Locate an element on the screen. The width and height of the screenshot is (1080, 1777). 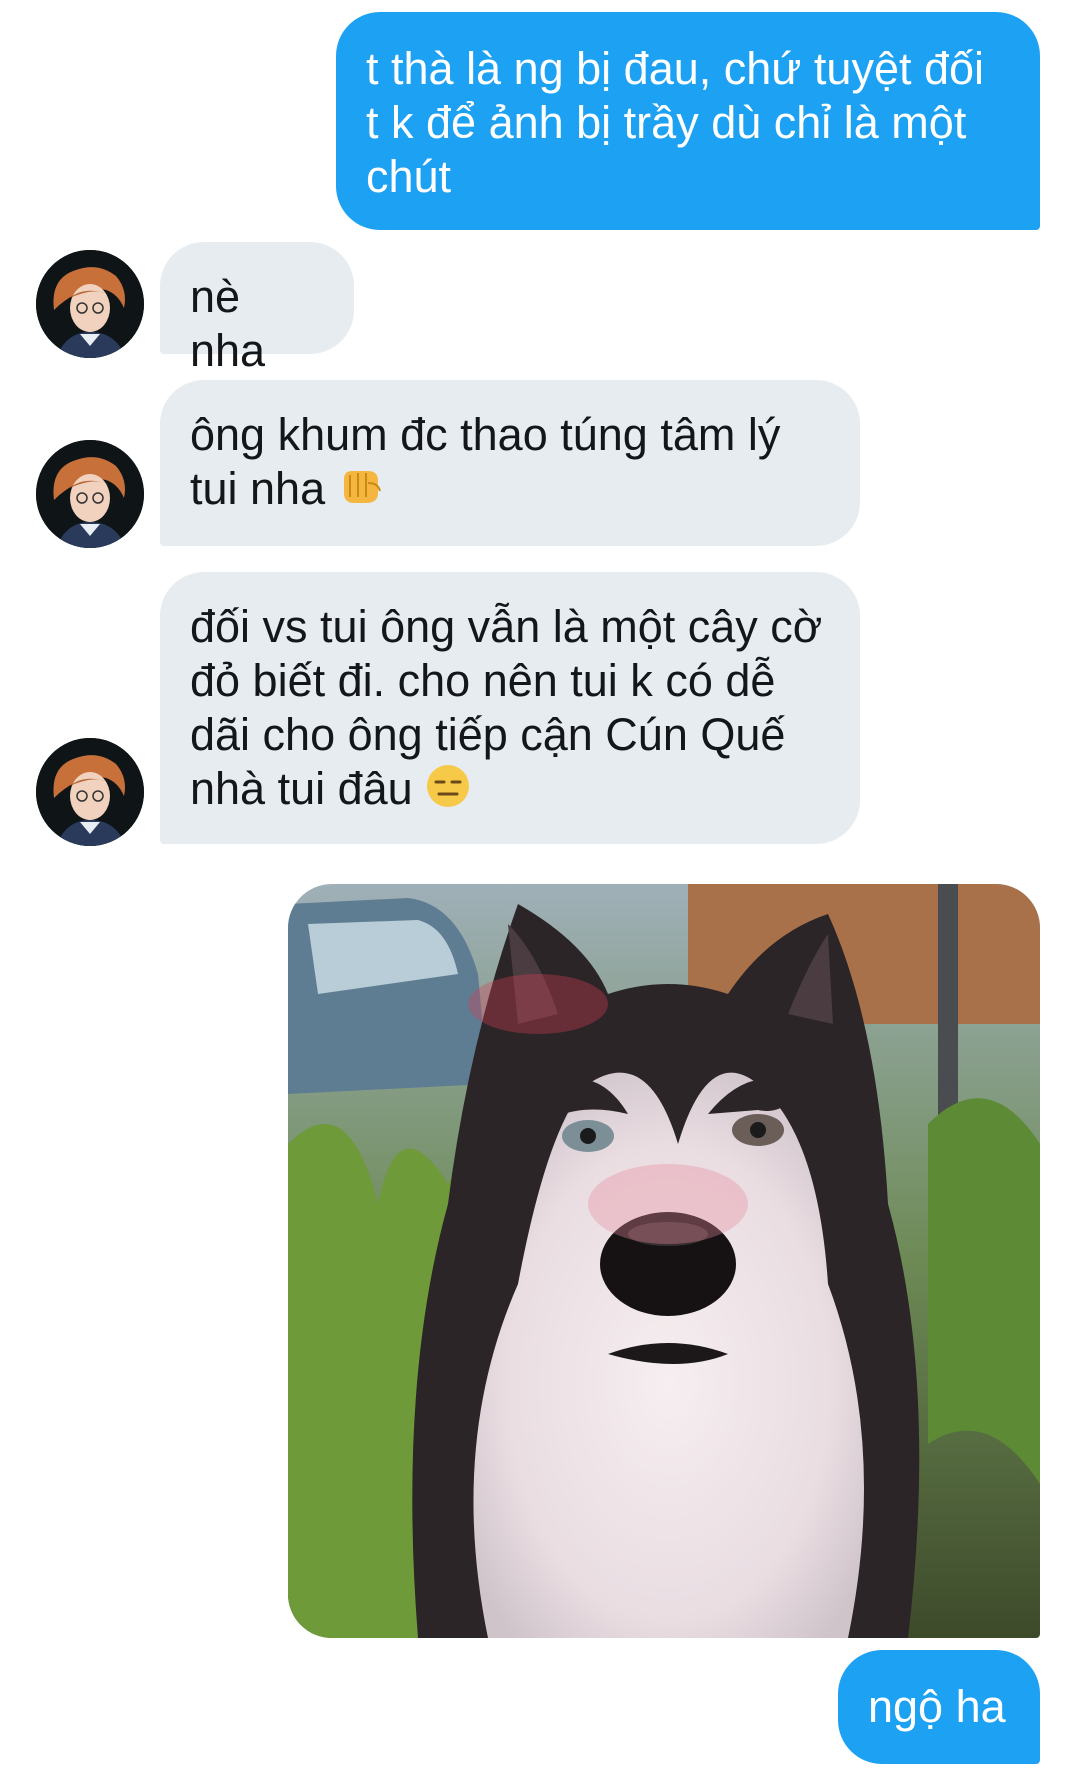
message-text: nè nha is located at coordinates (228, 323).